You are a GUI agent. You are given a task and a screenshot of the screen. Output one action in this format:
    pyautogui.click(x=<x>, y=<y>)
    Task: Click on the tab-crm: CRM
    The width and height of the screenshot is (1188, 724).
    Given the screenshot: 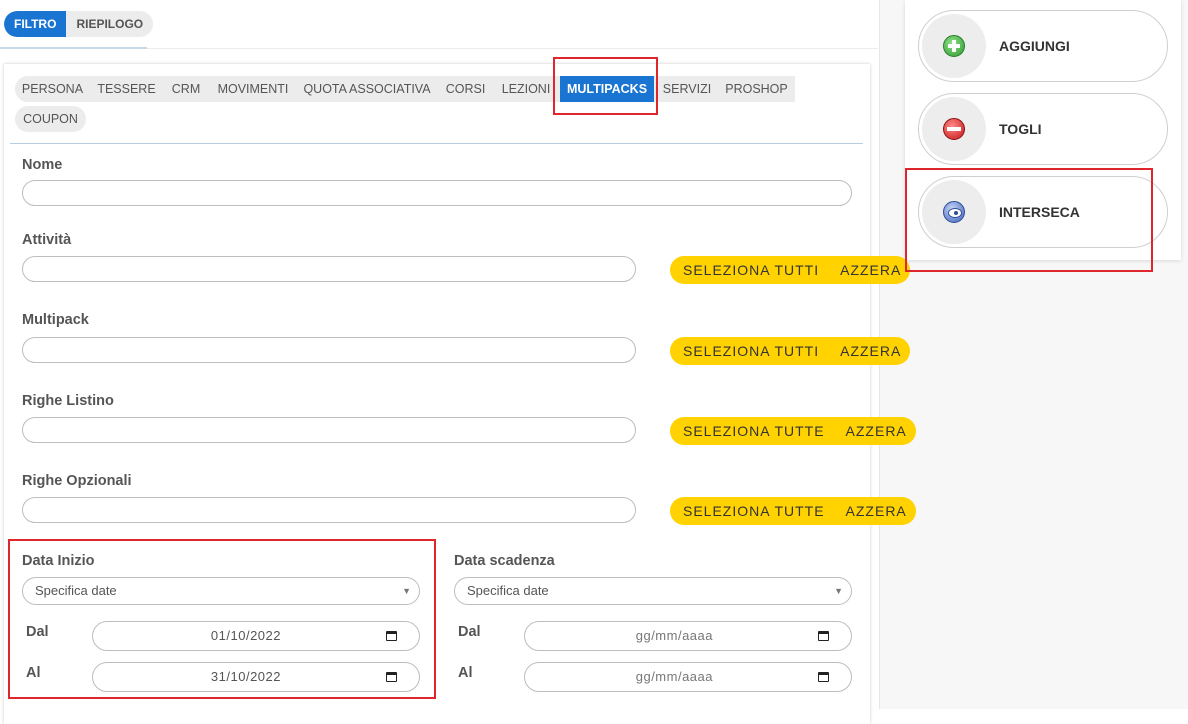 What is the action you would take?
    pyautogui.click(x=186, y=89)
    